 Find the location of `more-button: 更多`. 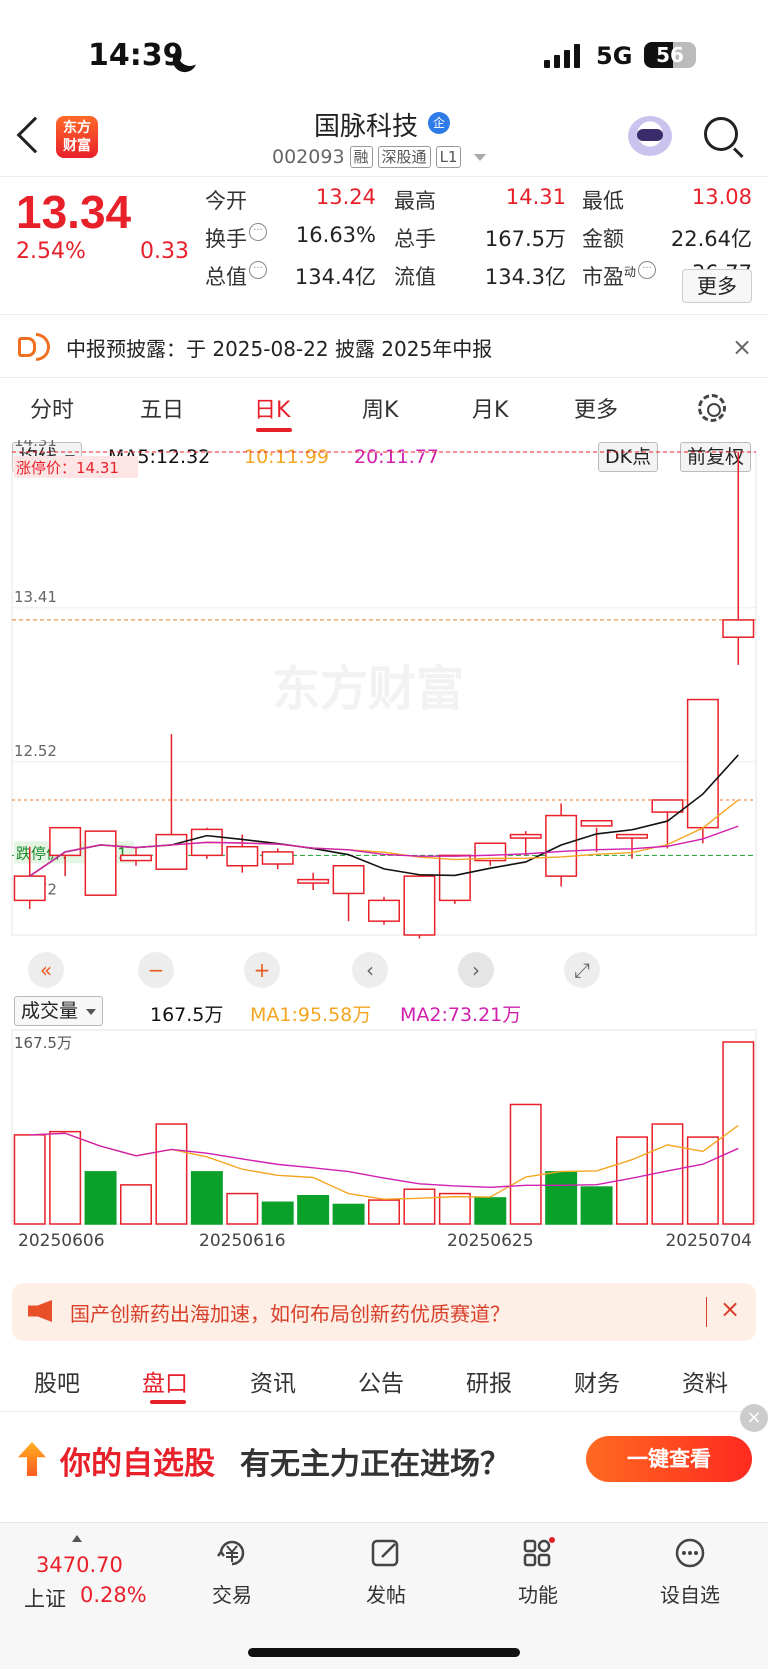

more-button: 更多 is located at coordinates (717, 286).